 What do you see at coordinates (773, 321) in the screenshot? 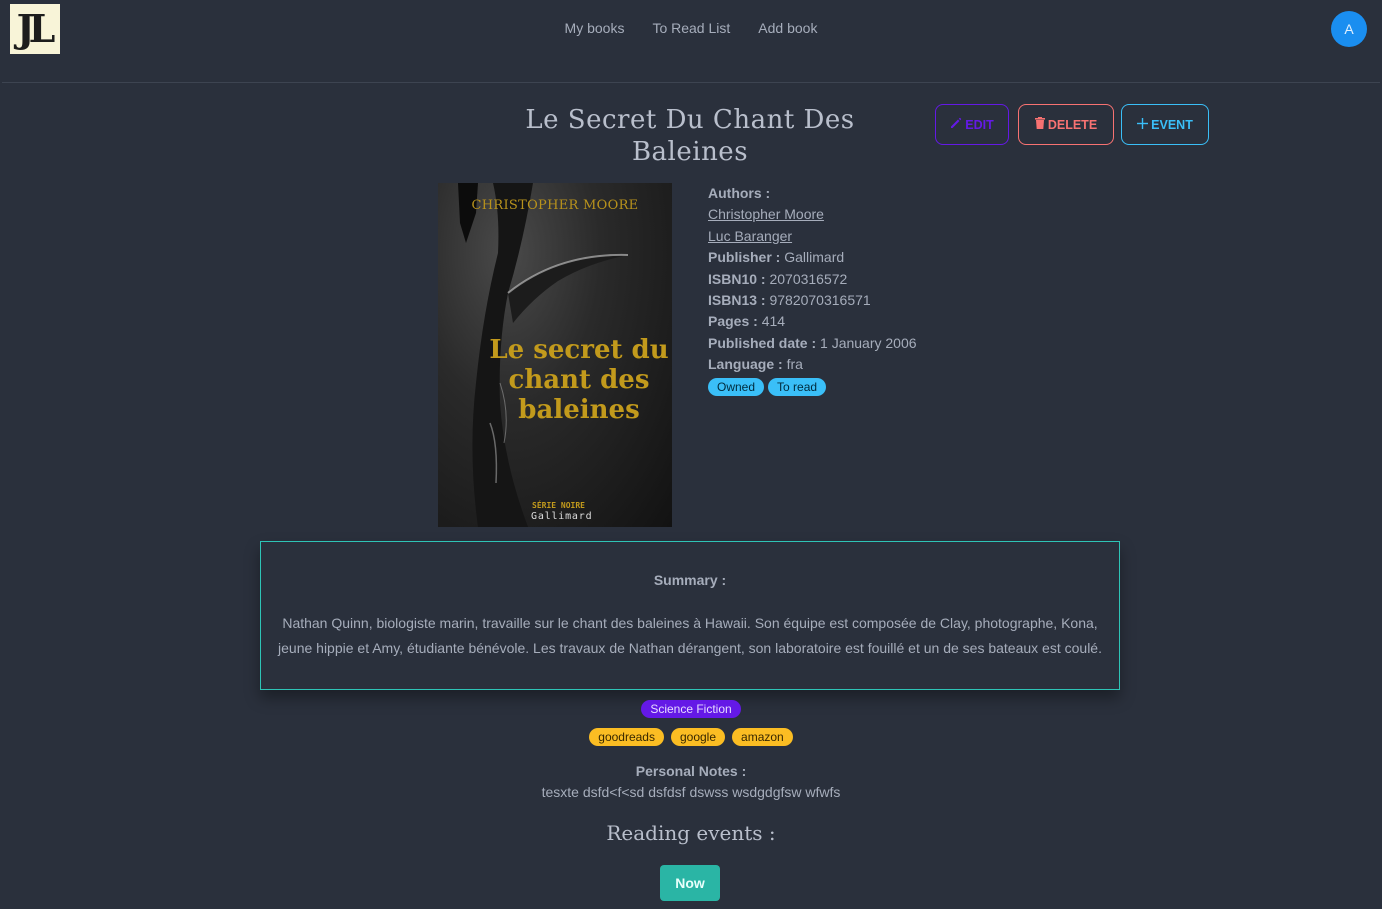
I see `pages-value: 414` at bounding box center [773, 321].